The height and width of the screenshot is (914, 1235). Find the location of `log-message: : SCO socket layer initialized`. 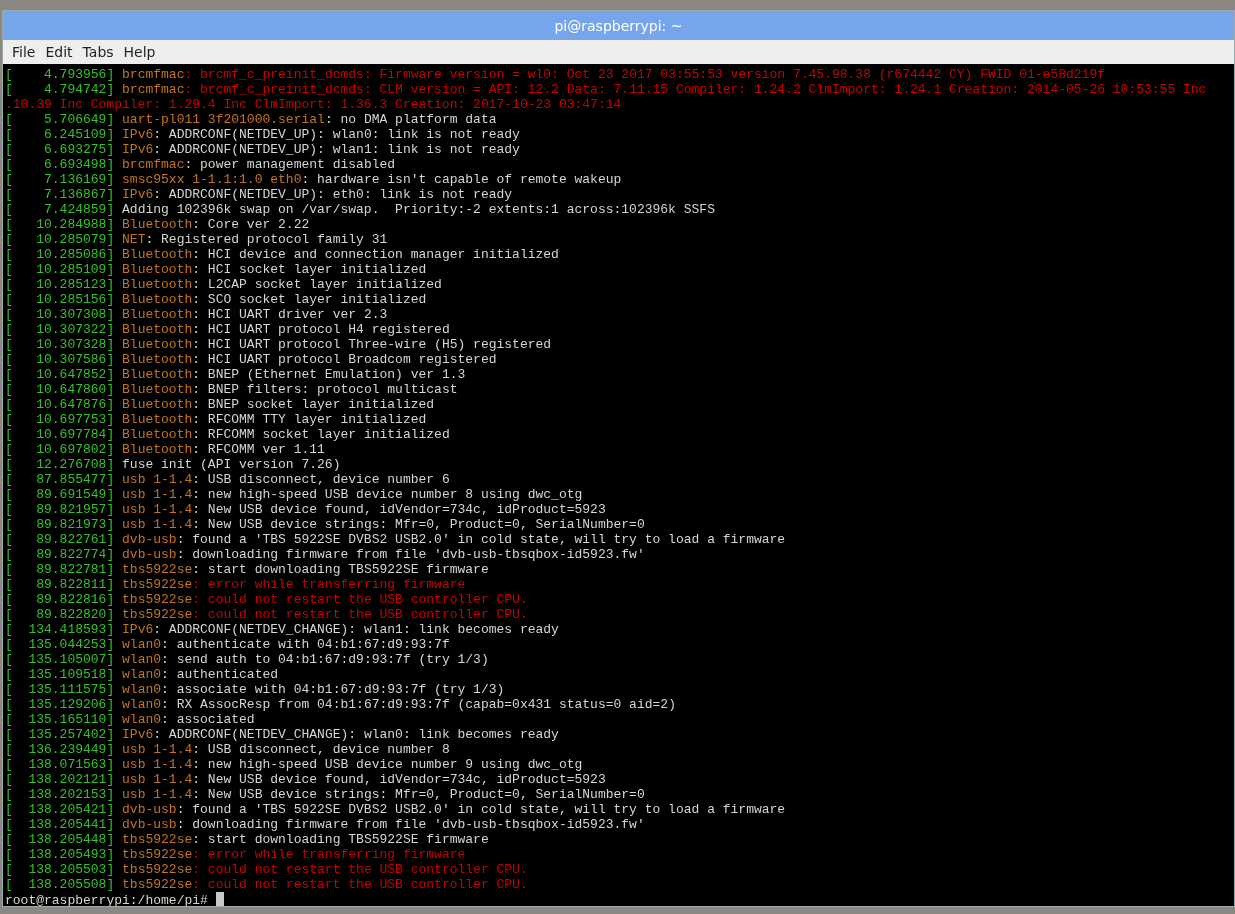

log-message: : SCO socket layer initialized is located at coordinates (309, 299).